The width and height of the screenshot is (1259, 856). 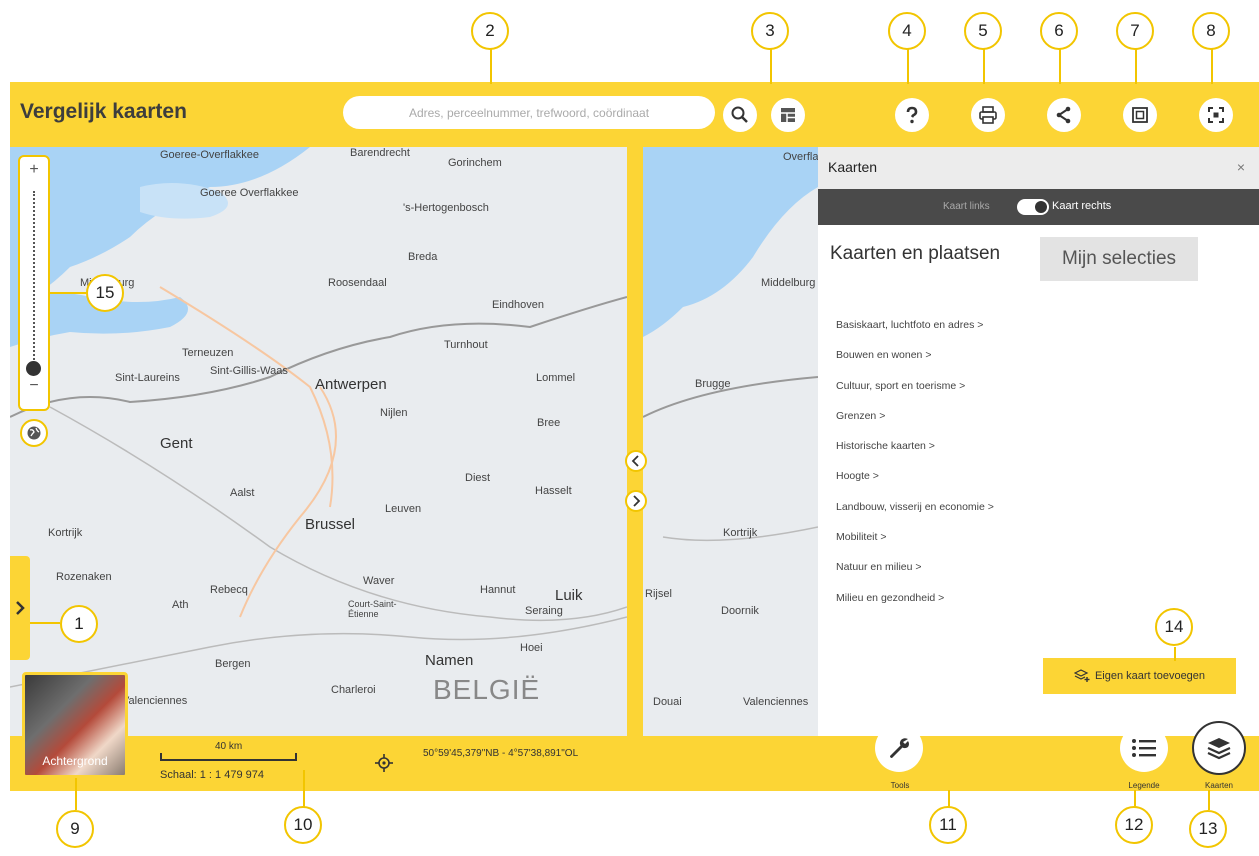 I want to click on tools-button, so click(x=899, y=748).